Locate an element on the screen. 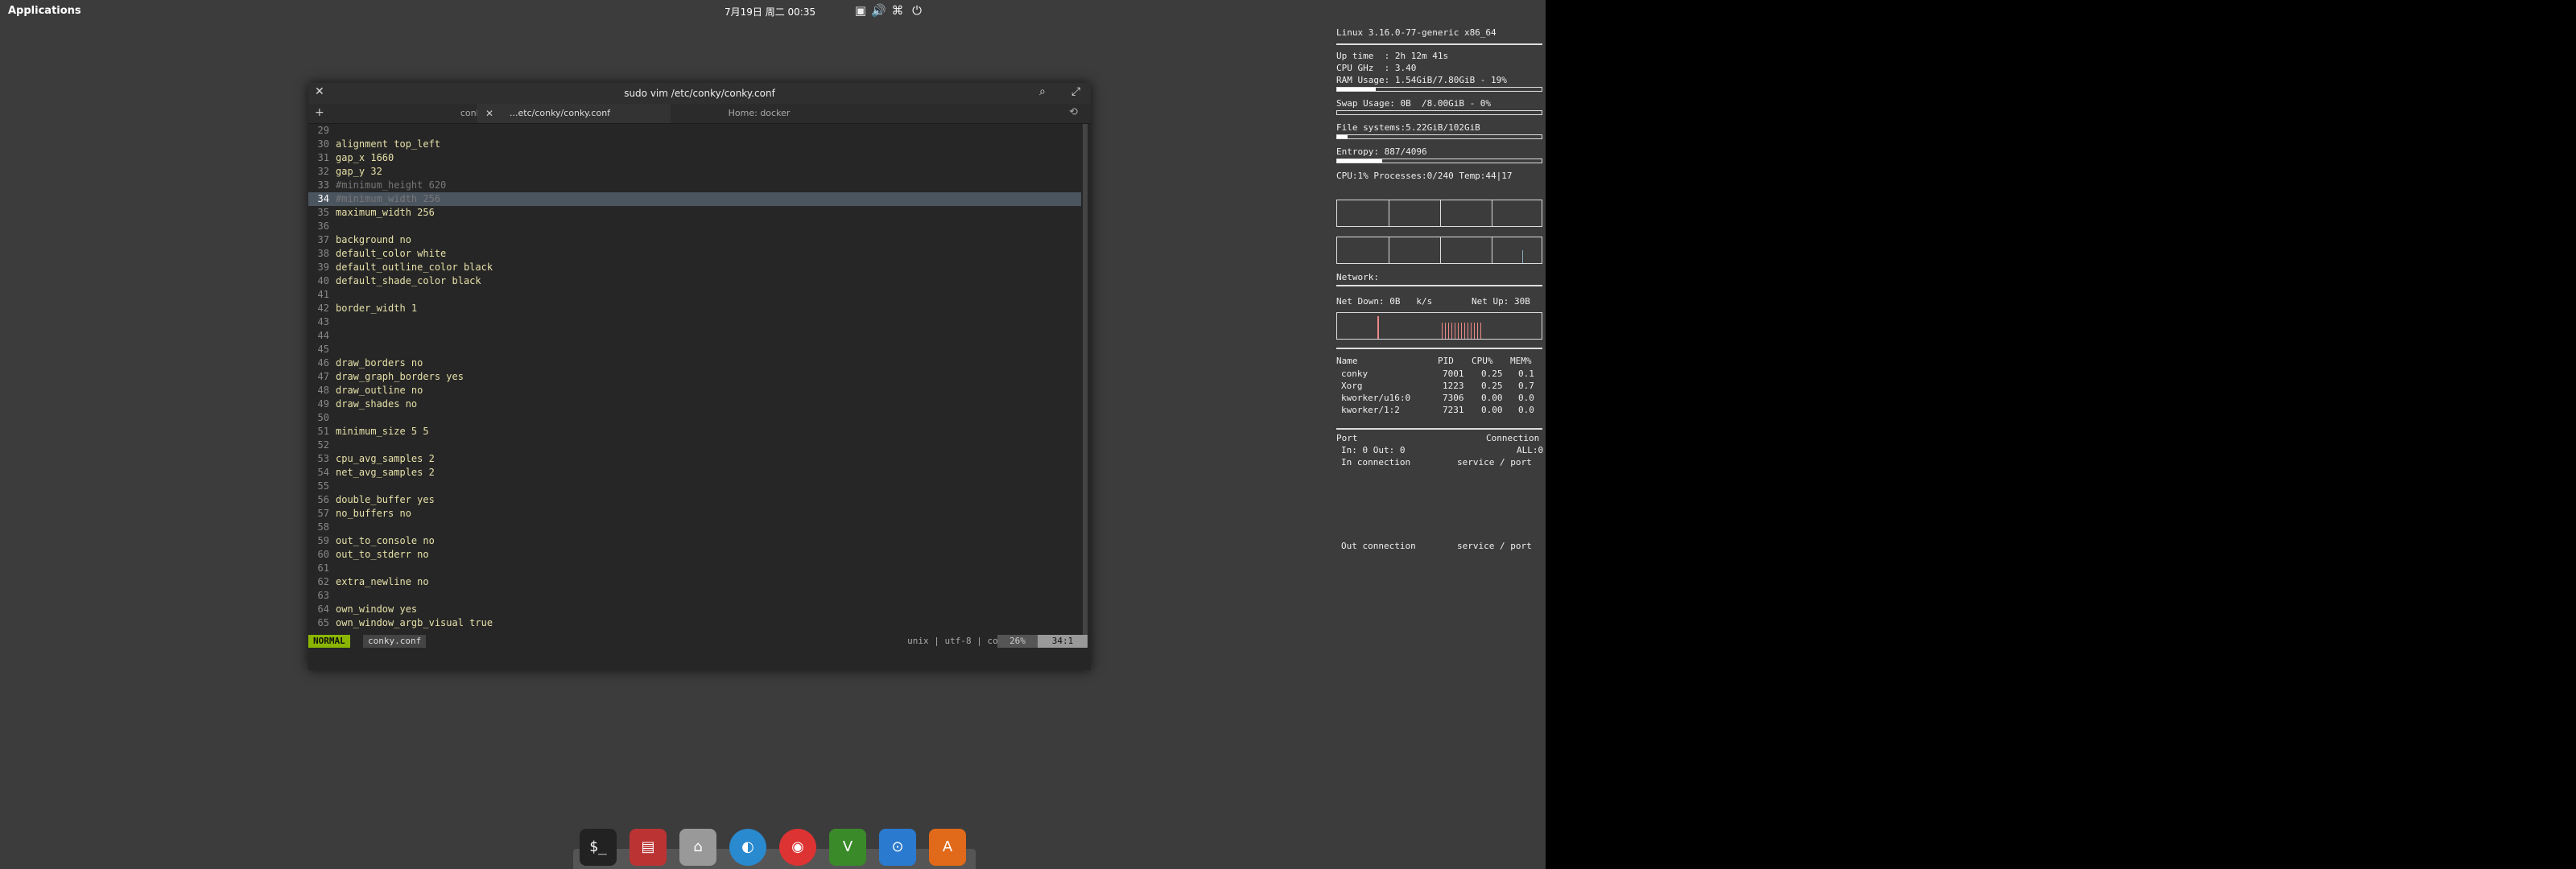  line-number: 48 is located at coordinates (323, 390).